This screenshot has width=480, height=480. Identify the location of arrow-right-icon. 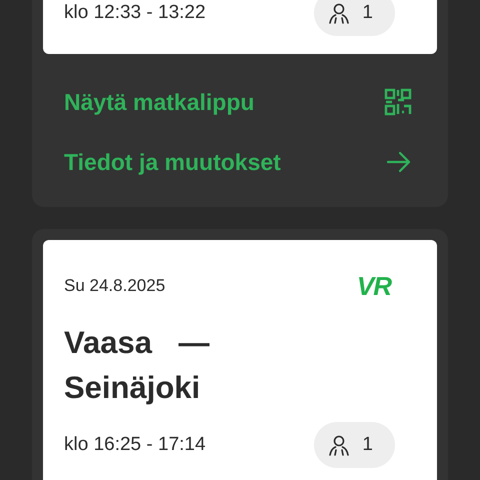
(399, 162).